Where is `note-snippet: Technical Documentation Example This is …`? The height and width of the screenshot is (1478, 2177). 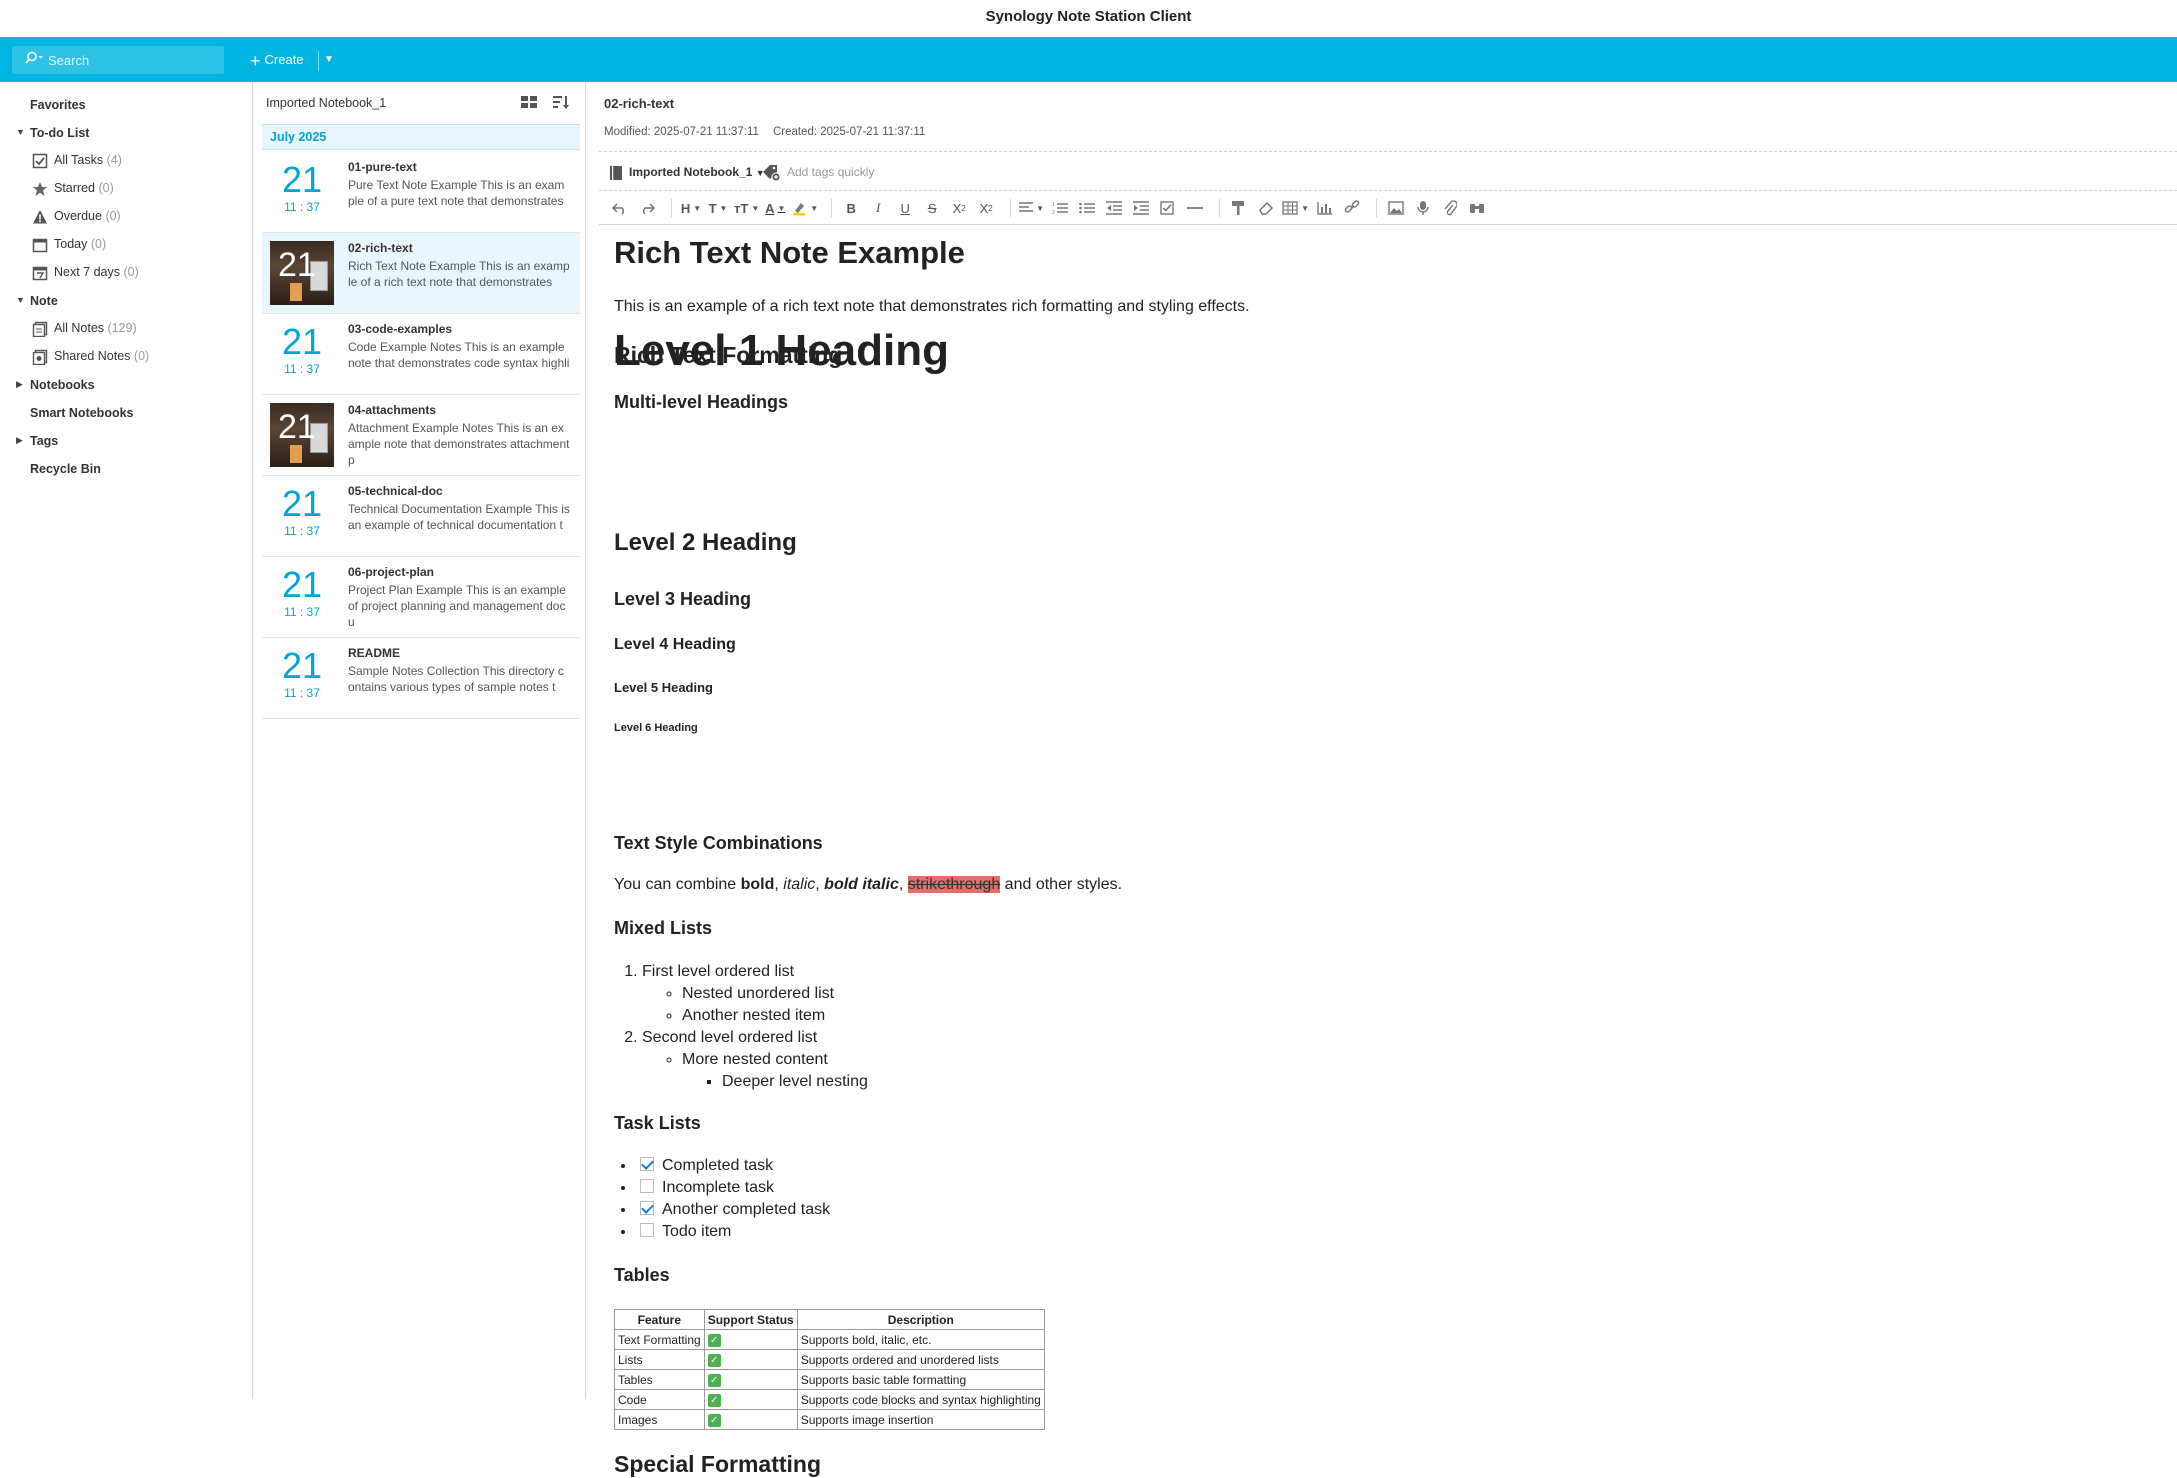
note-snippet: Technical Documentation Example This is … is located at coordinates (459, 517).